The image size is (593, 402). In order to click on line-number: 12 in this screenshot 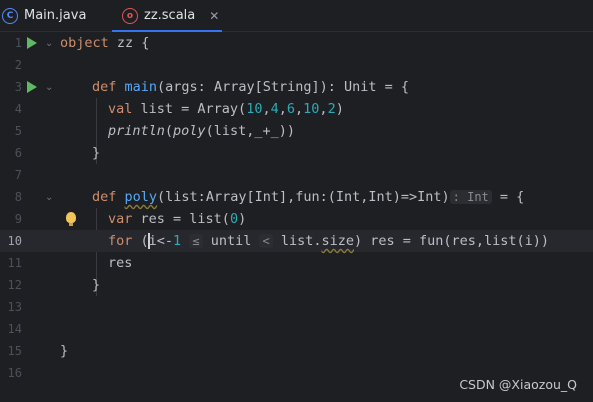, I will do `click(14, 285)`.